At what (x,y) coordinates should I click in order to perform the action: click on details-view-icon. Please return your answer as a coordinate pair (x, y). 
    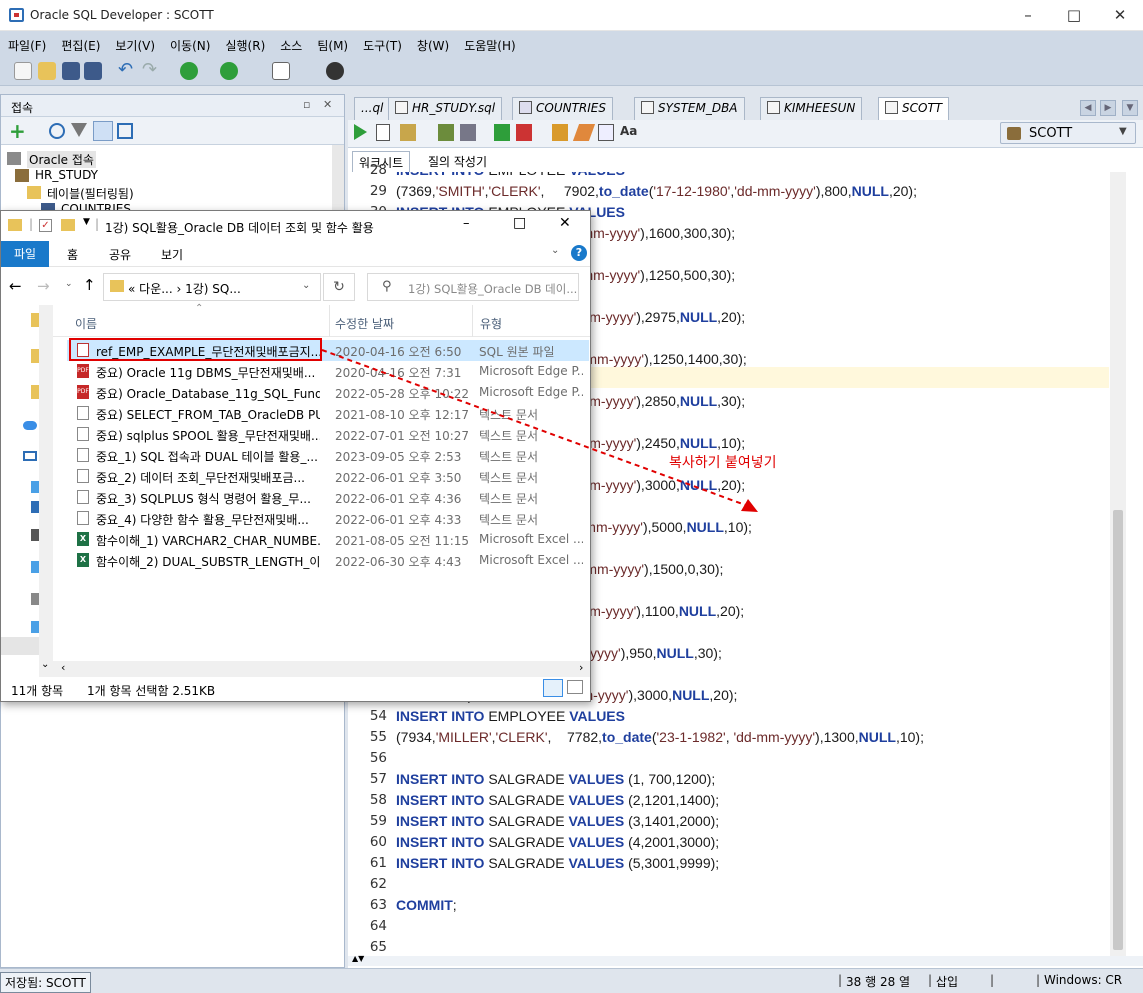
    Looking at the image, I should click on (553, 688).